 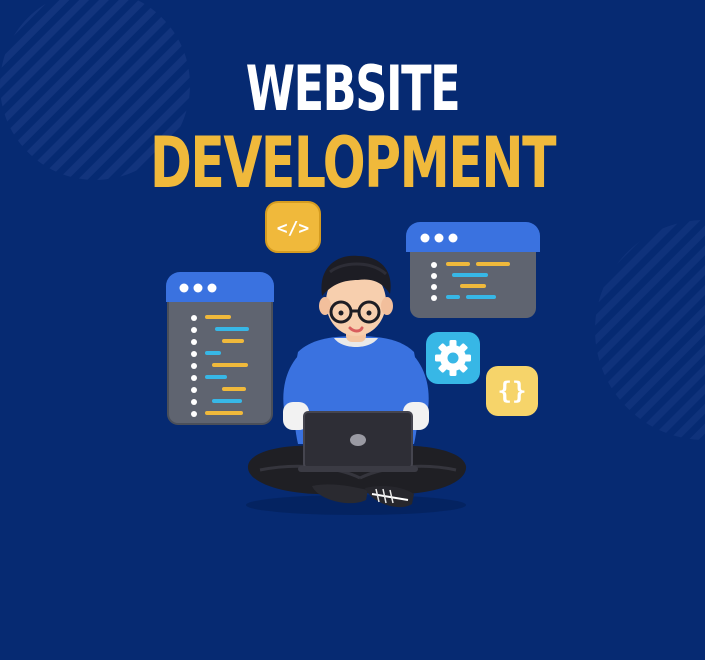 I want to click on code-tag-badge: </>, so click(x=293, y=227).